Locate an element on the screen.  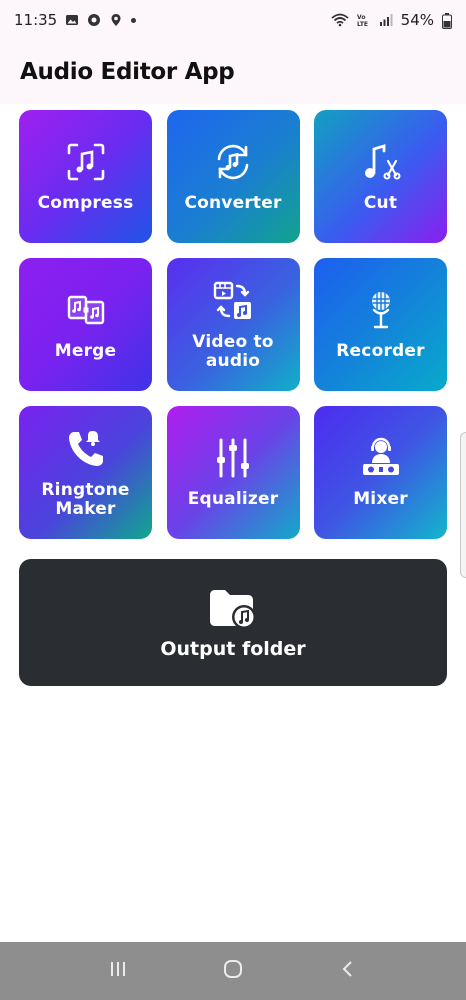
phone-bell-icon is located at coordinates (86, 449).